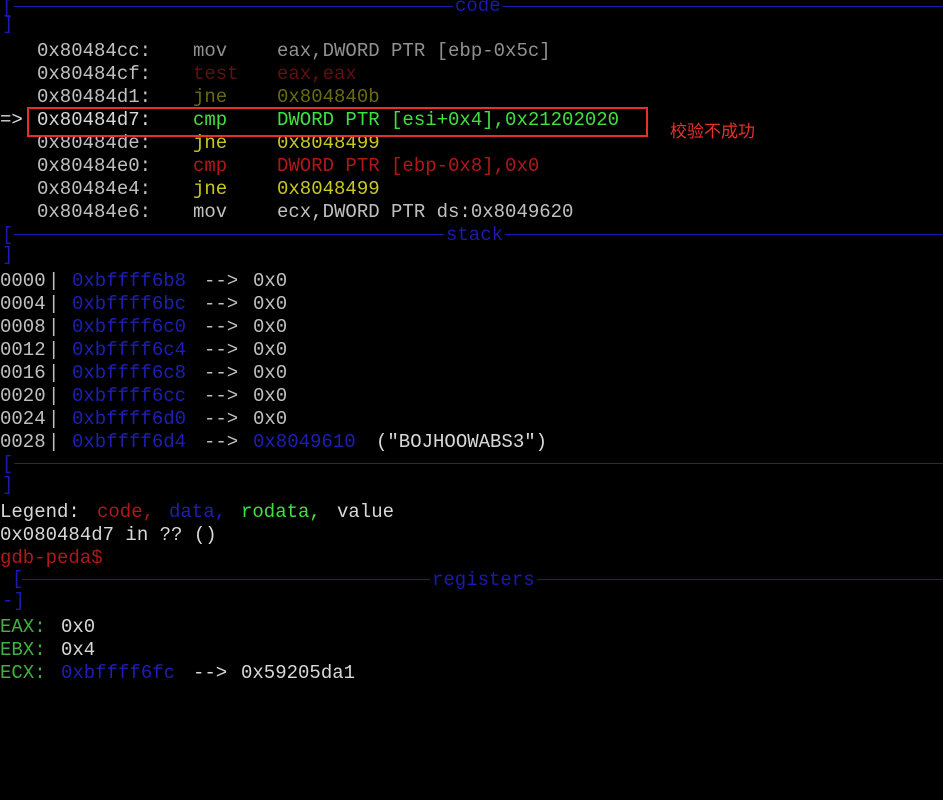 This screenshot has width=943, height=800. What do you see at coordinates (328, 97) in the screenshot?
I see `code-operands: 0x804840b` at bounding box center [328, 97].